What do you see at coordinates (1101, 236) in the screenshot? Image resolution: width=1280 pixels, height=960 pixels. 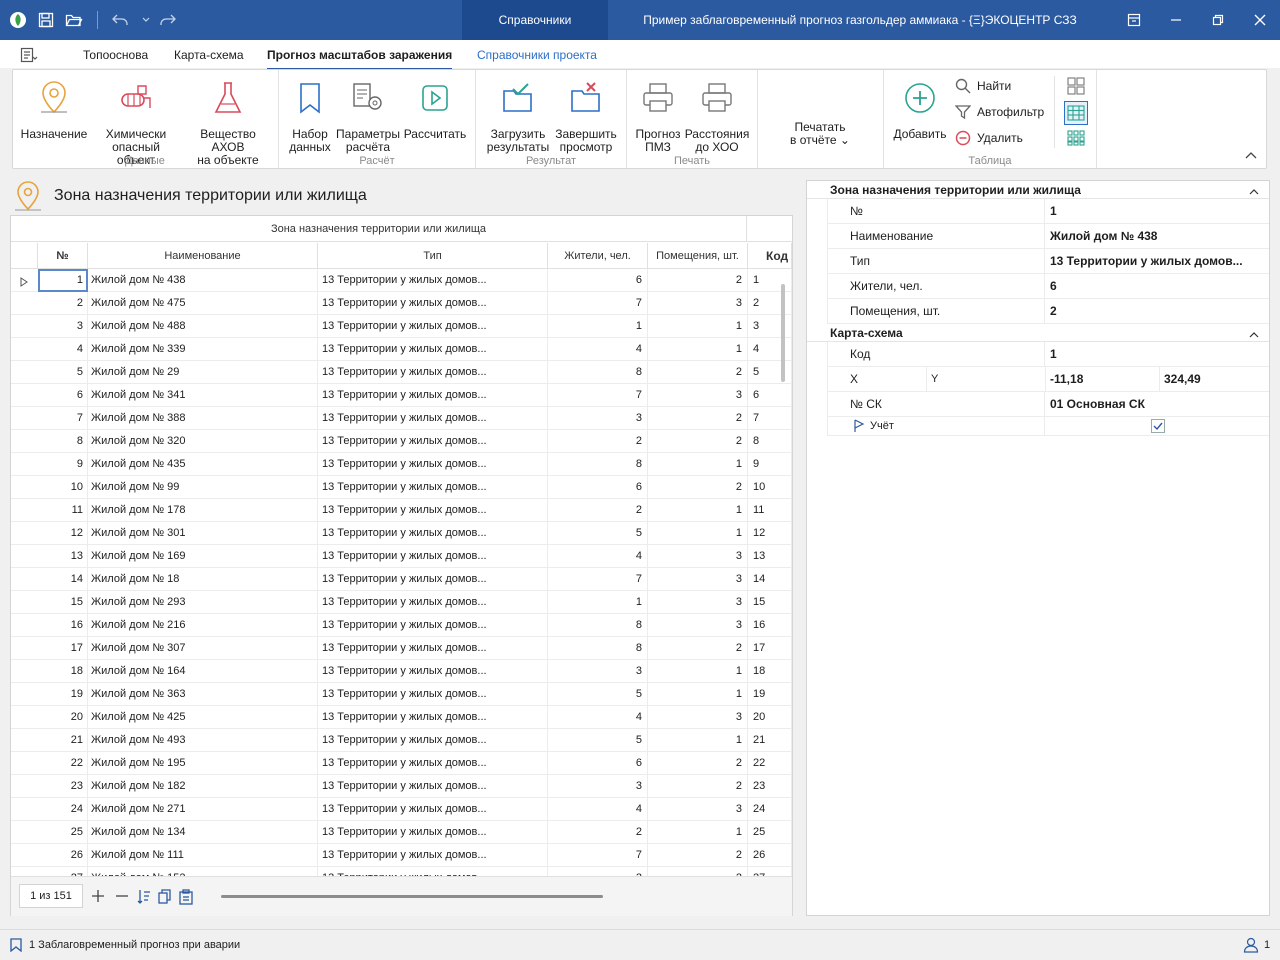 I see `prop-name-value: Жилой дом № 438` at bounding box center [1101, 236].